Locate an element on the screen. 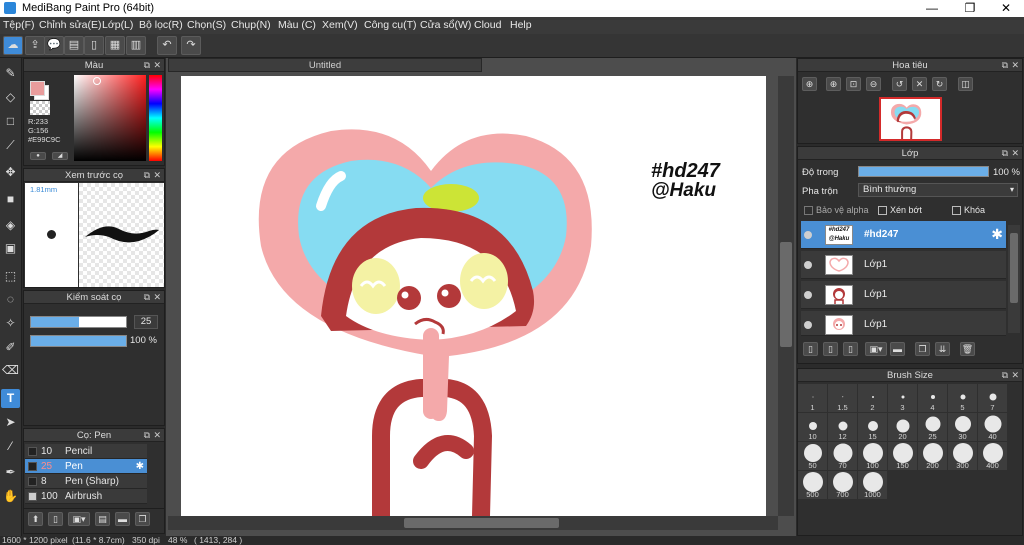  vertical-scroll-thumb is located at coordinates (786, 294).